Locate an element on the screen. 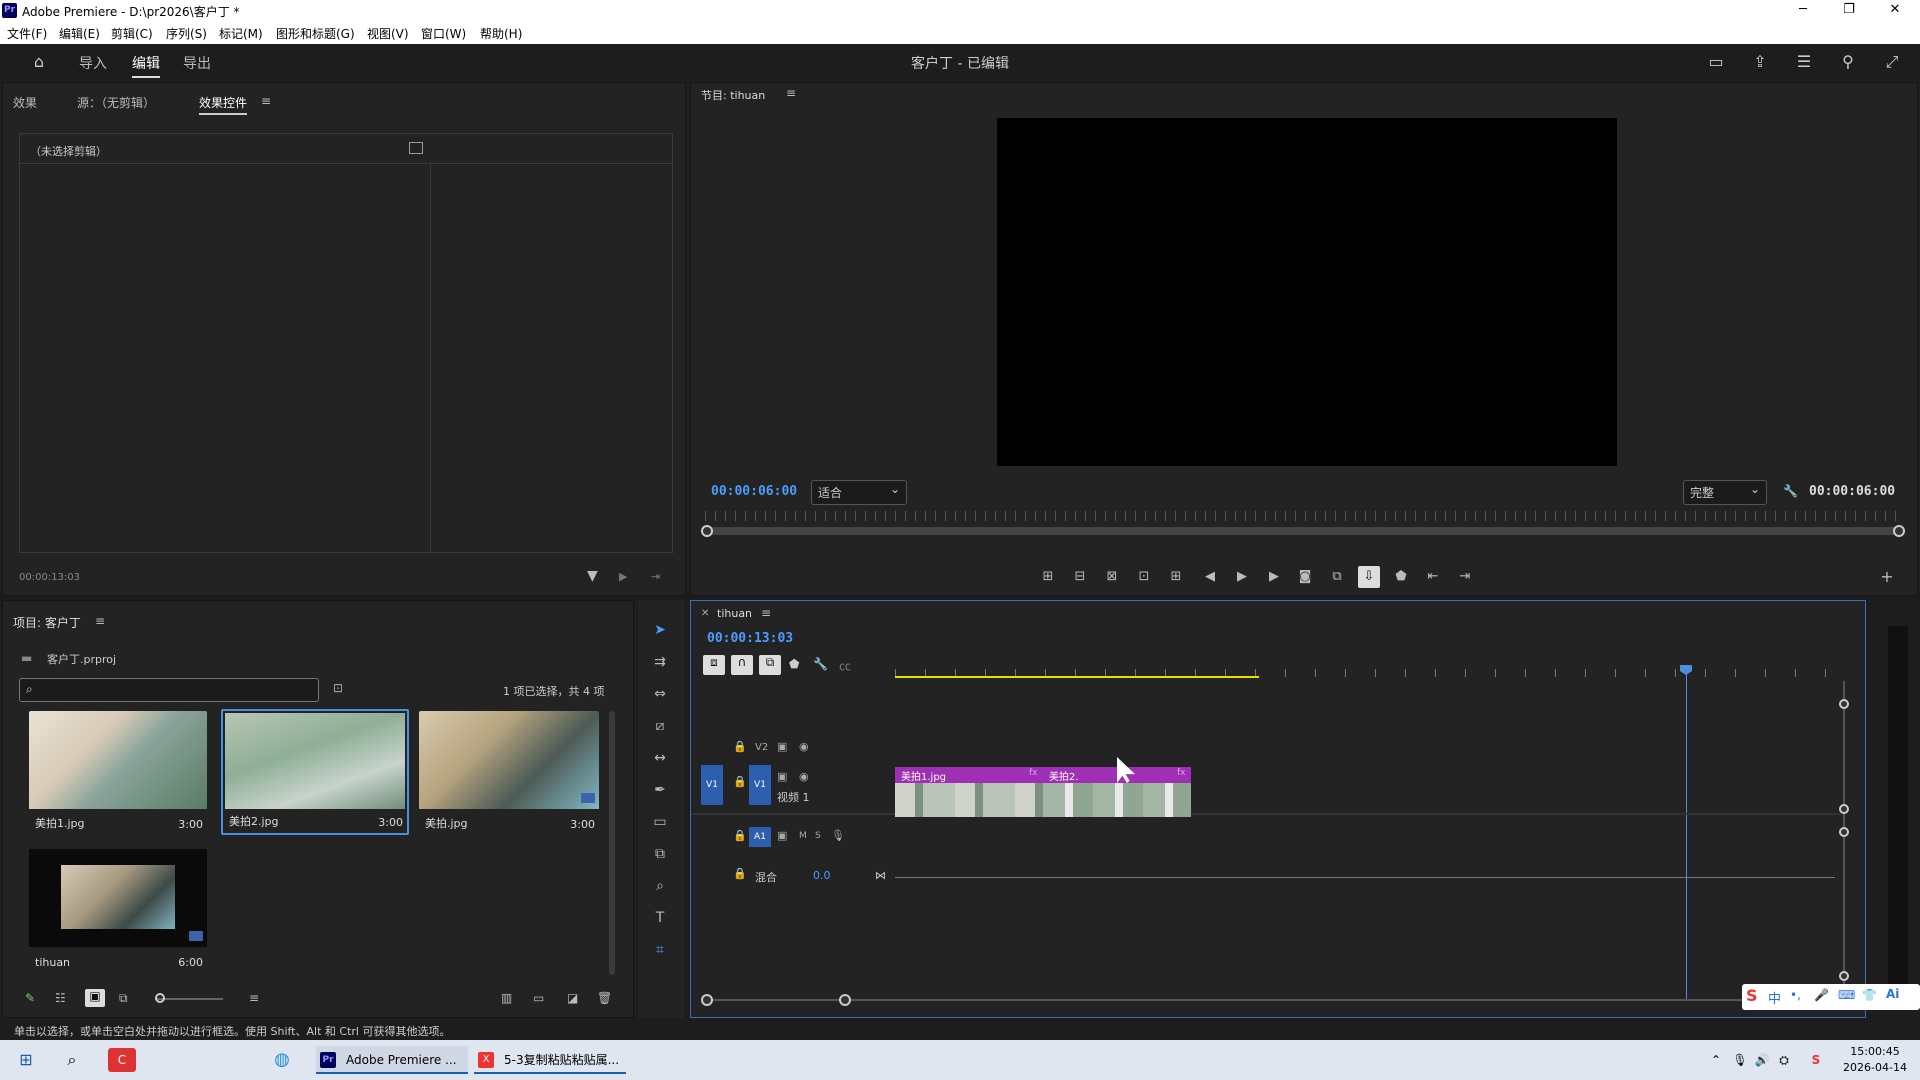  clip: 美拍1.jpg fx is located at coordinates (969, 792).